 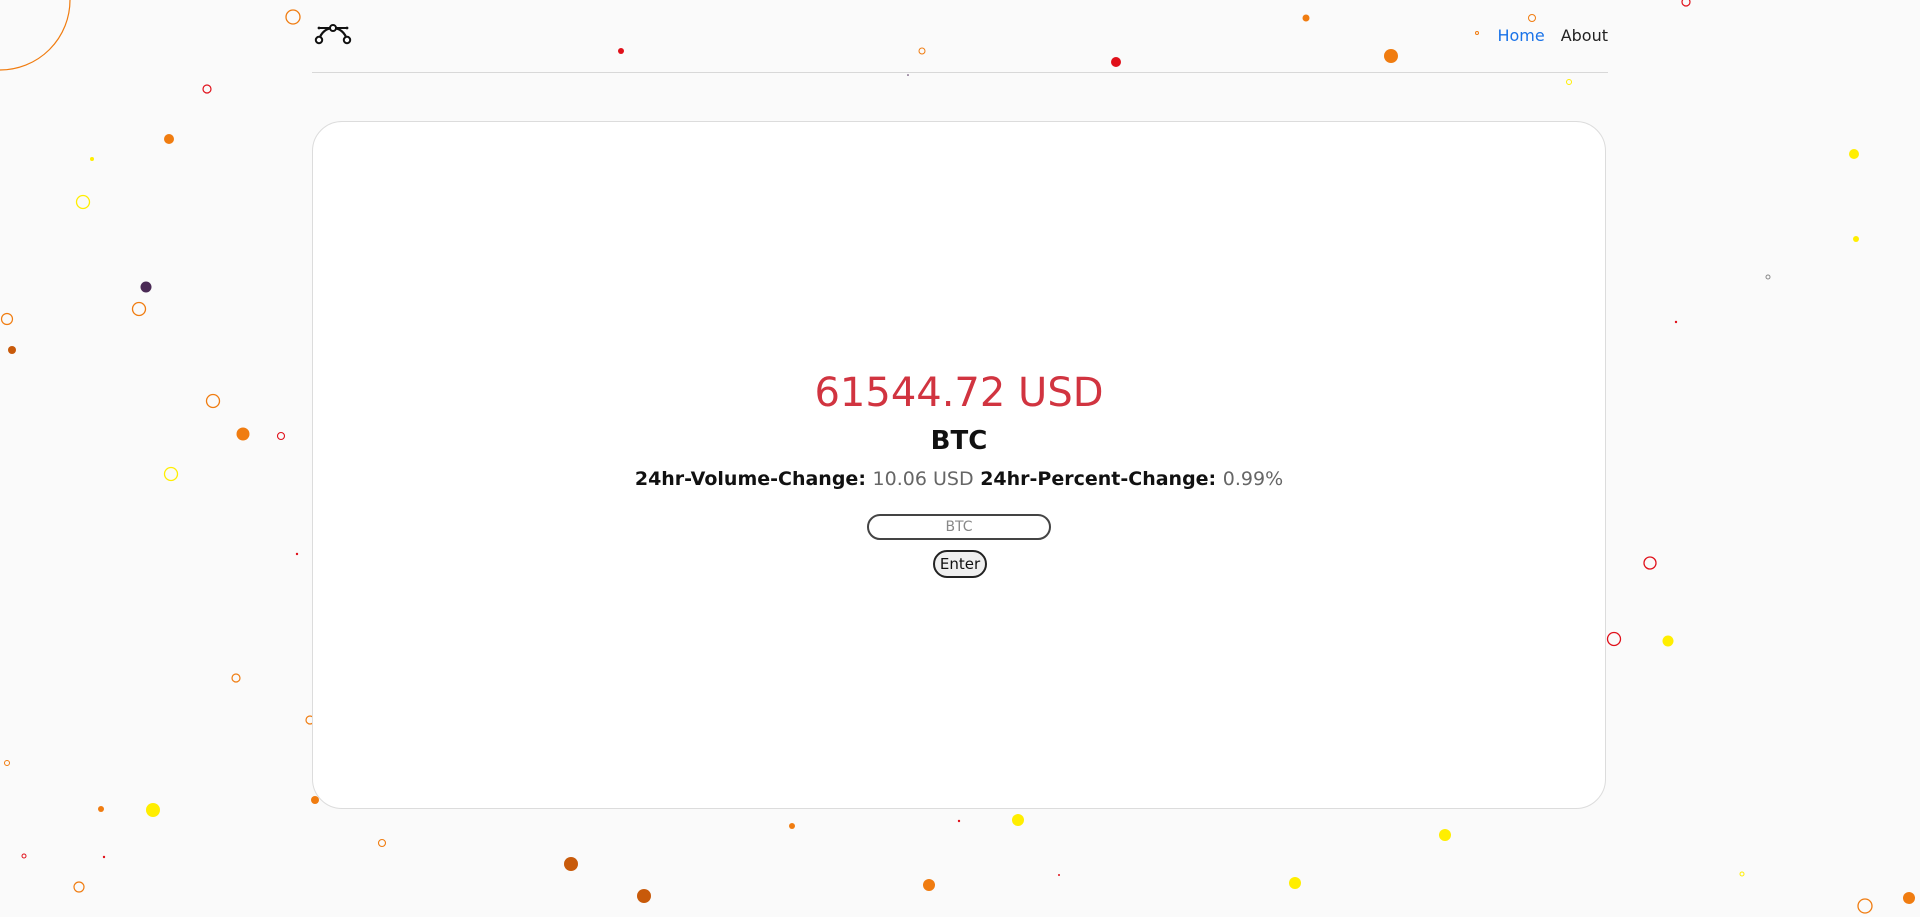 I want to click on coin-symbol: BTC, so click(x=959, y=441).